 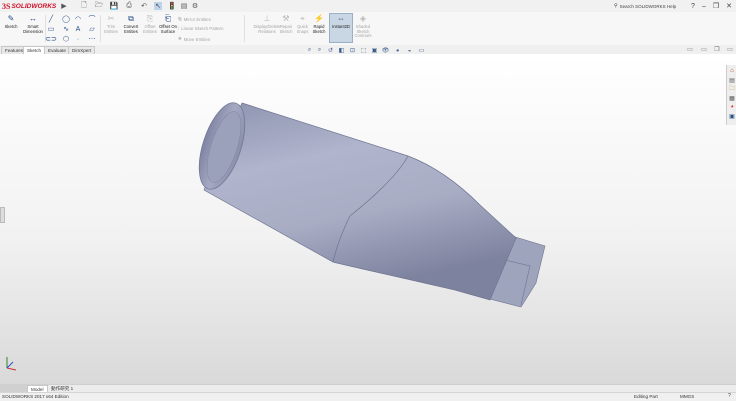 What do you see at coordinates (66, 29) in the screenshot?
I see `spline-icon: ∿` at bounding box center [66, 29].